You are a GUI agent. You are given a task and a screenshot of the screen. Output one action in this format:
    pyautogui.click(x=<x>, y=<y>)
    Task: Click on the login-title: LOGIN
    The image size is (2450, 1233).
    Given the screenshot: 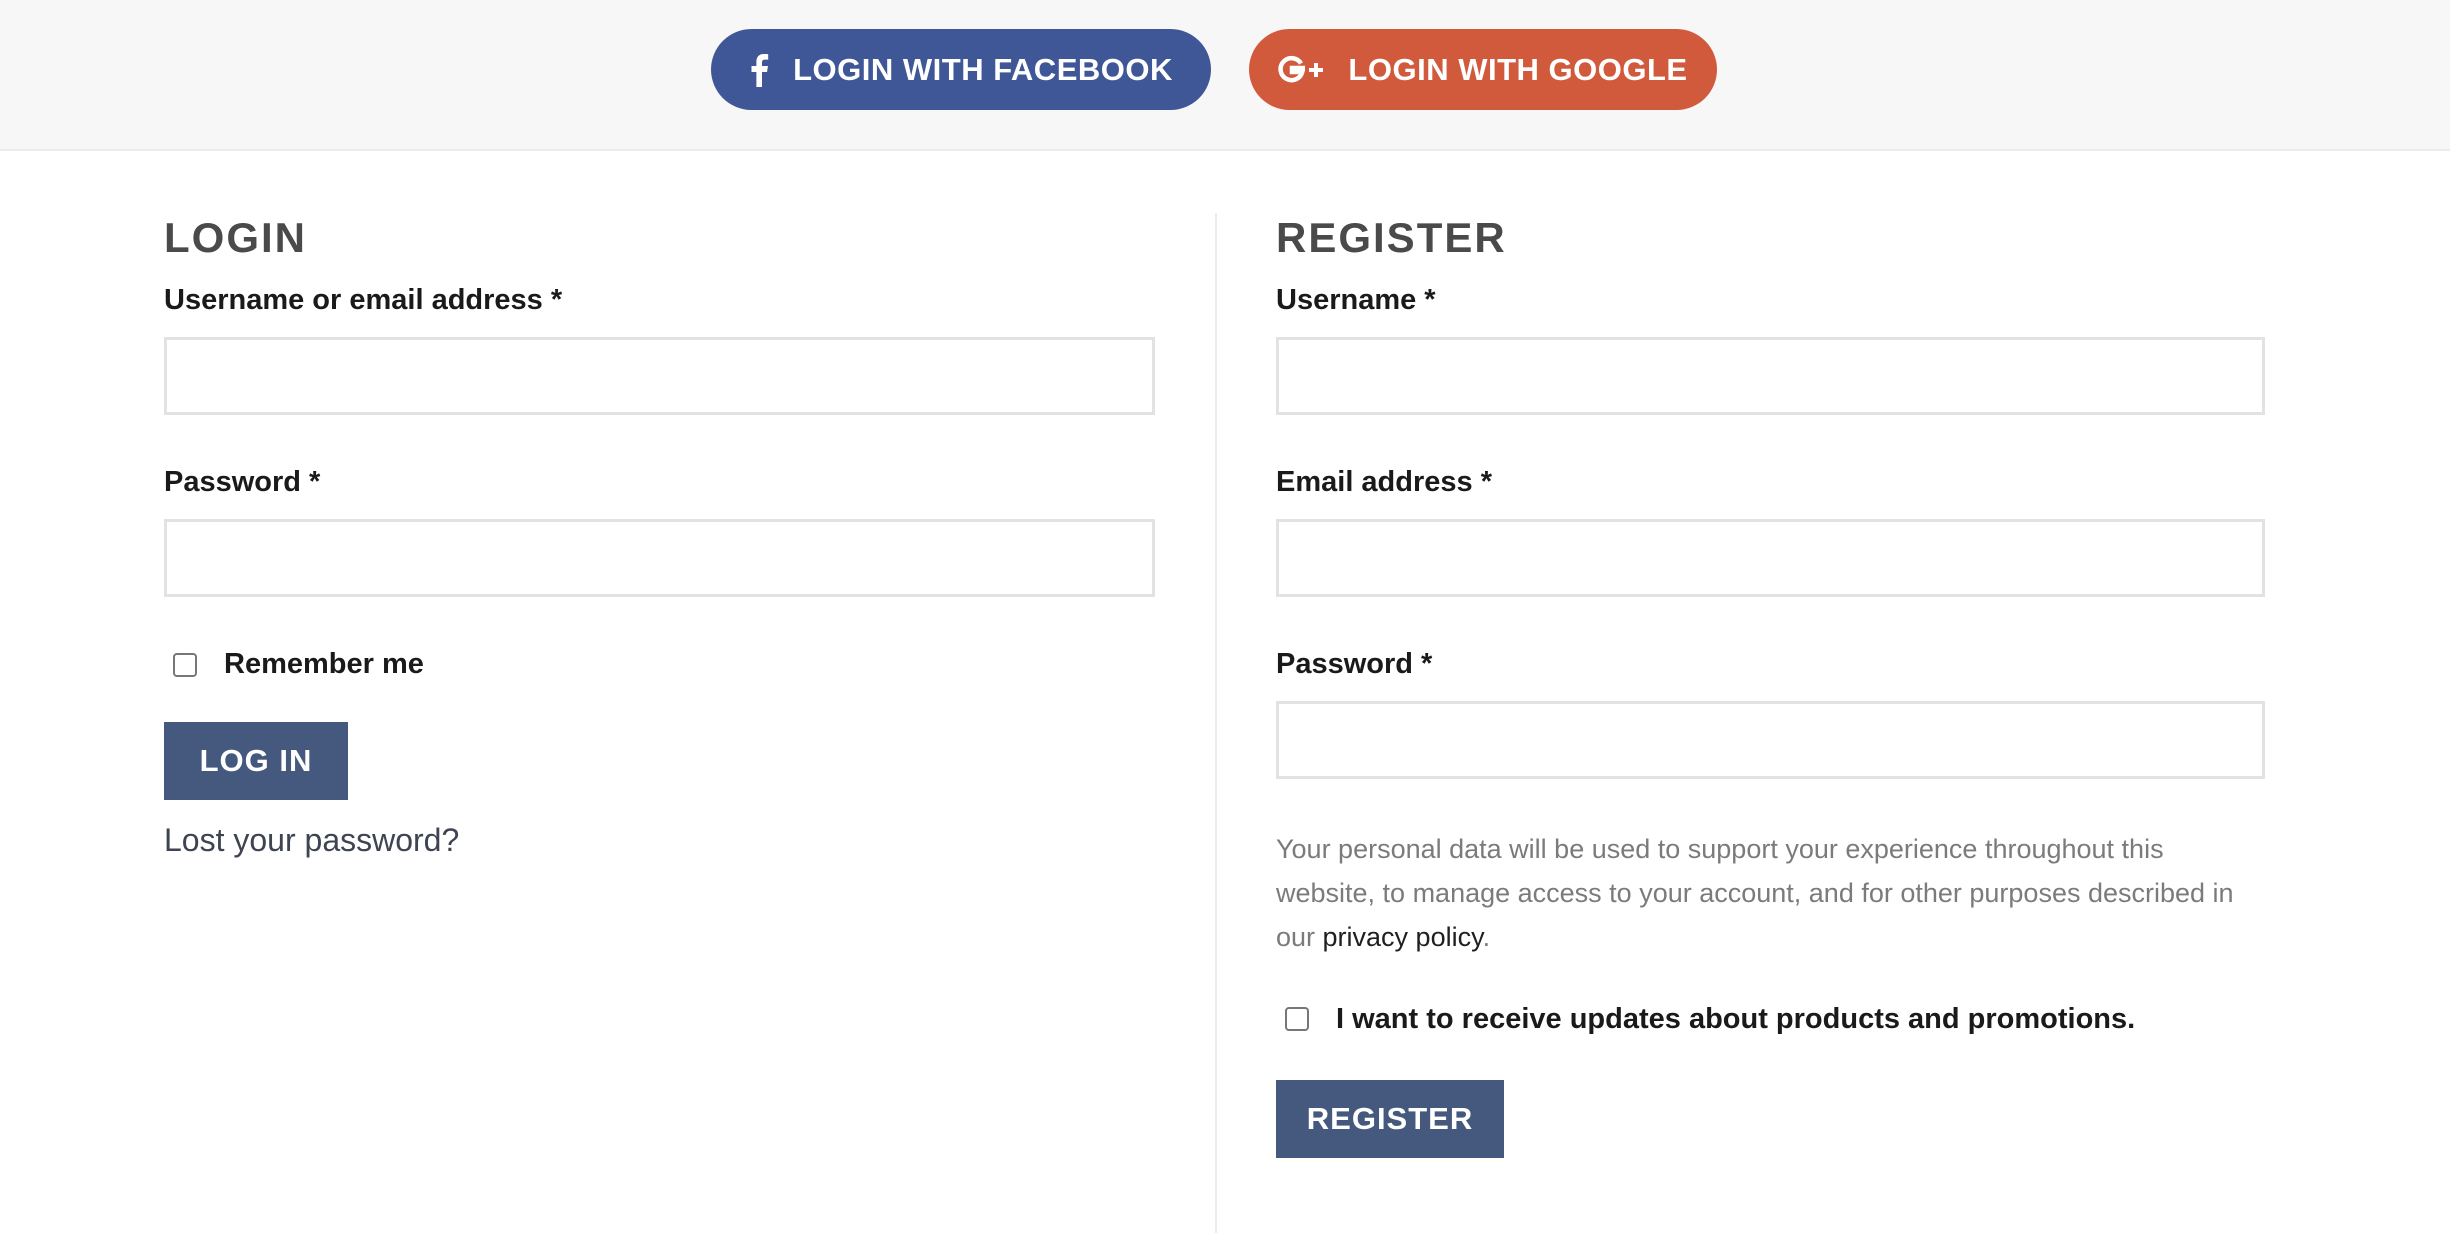 What is the action you would take?
    pyautogui.click(x=235, y=237)
    